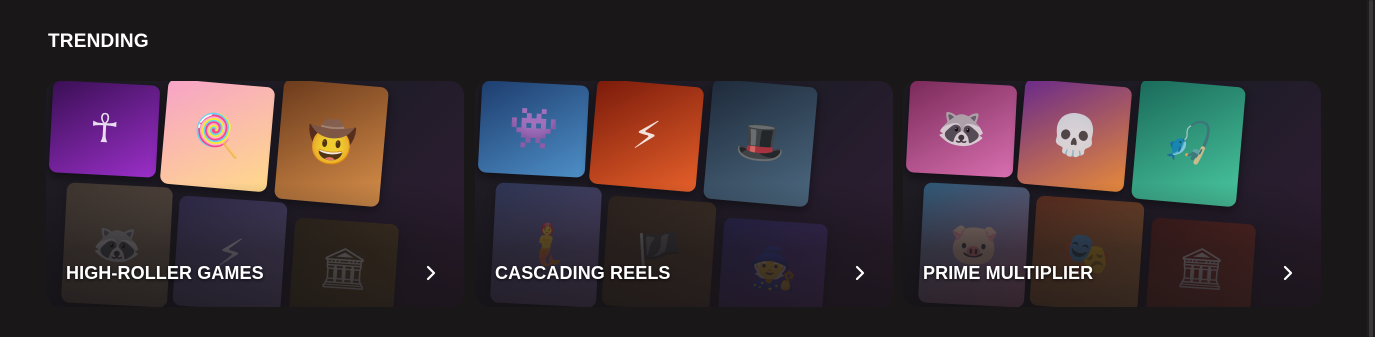  I want to click on purple-mummy-icon: ☥, so click(104, 129).